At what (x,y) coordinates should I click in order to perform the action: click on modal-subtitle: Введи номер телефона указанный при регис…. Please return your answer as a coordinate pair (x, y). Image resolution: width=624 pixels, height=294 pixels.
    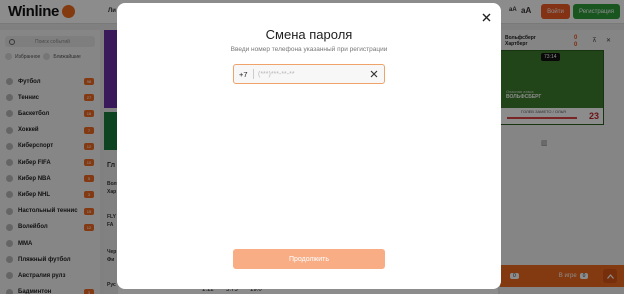
    Looking at the image, I should click on (309, 49).